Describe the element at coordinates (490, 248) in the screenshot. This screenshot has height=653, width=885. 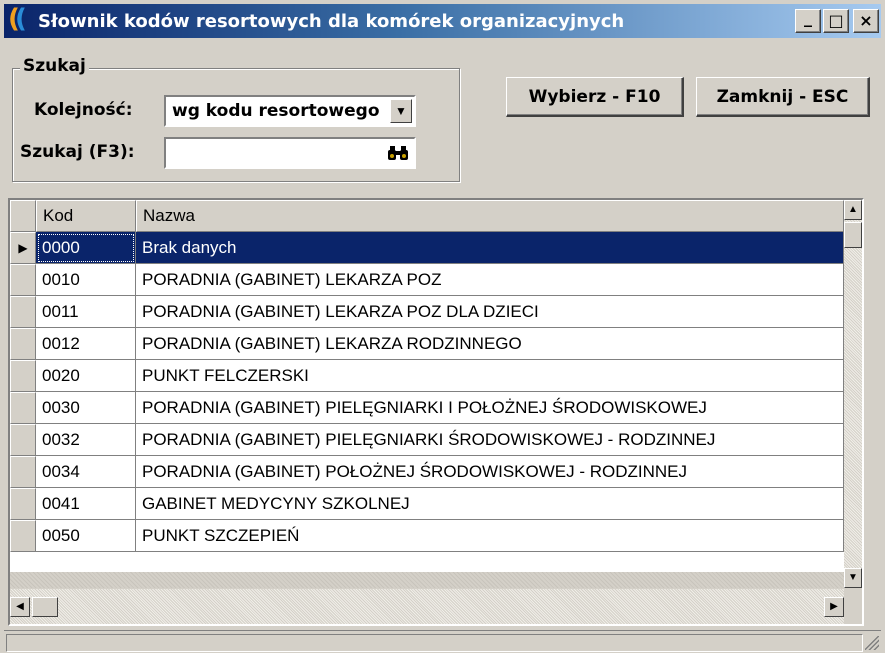
I see `cell-nazwa: Brak danych` at that location.